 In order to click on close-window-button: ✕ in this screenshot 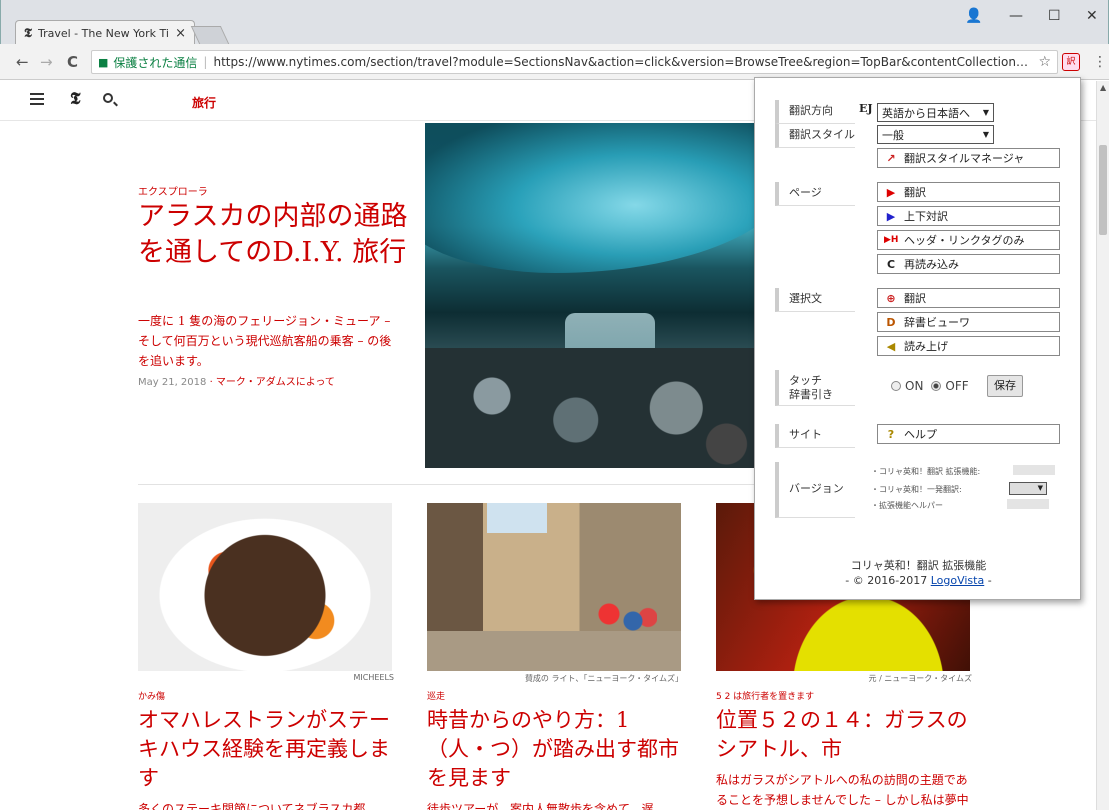, I will do `click(1092, 16)`.